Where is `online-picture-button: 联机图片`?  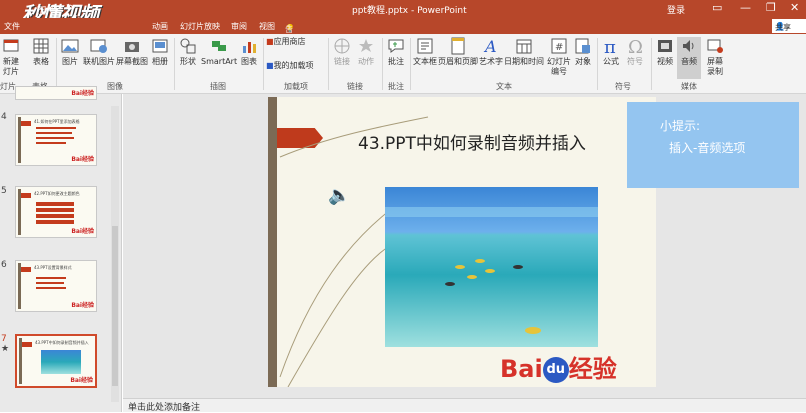
online-picture-button: 联机图片 is located at coordinates (99, 52).